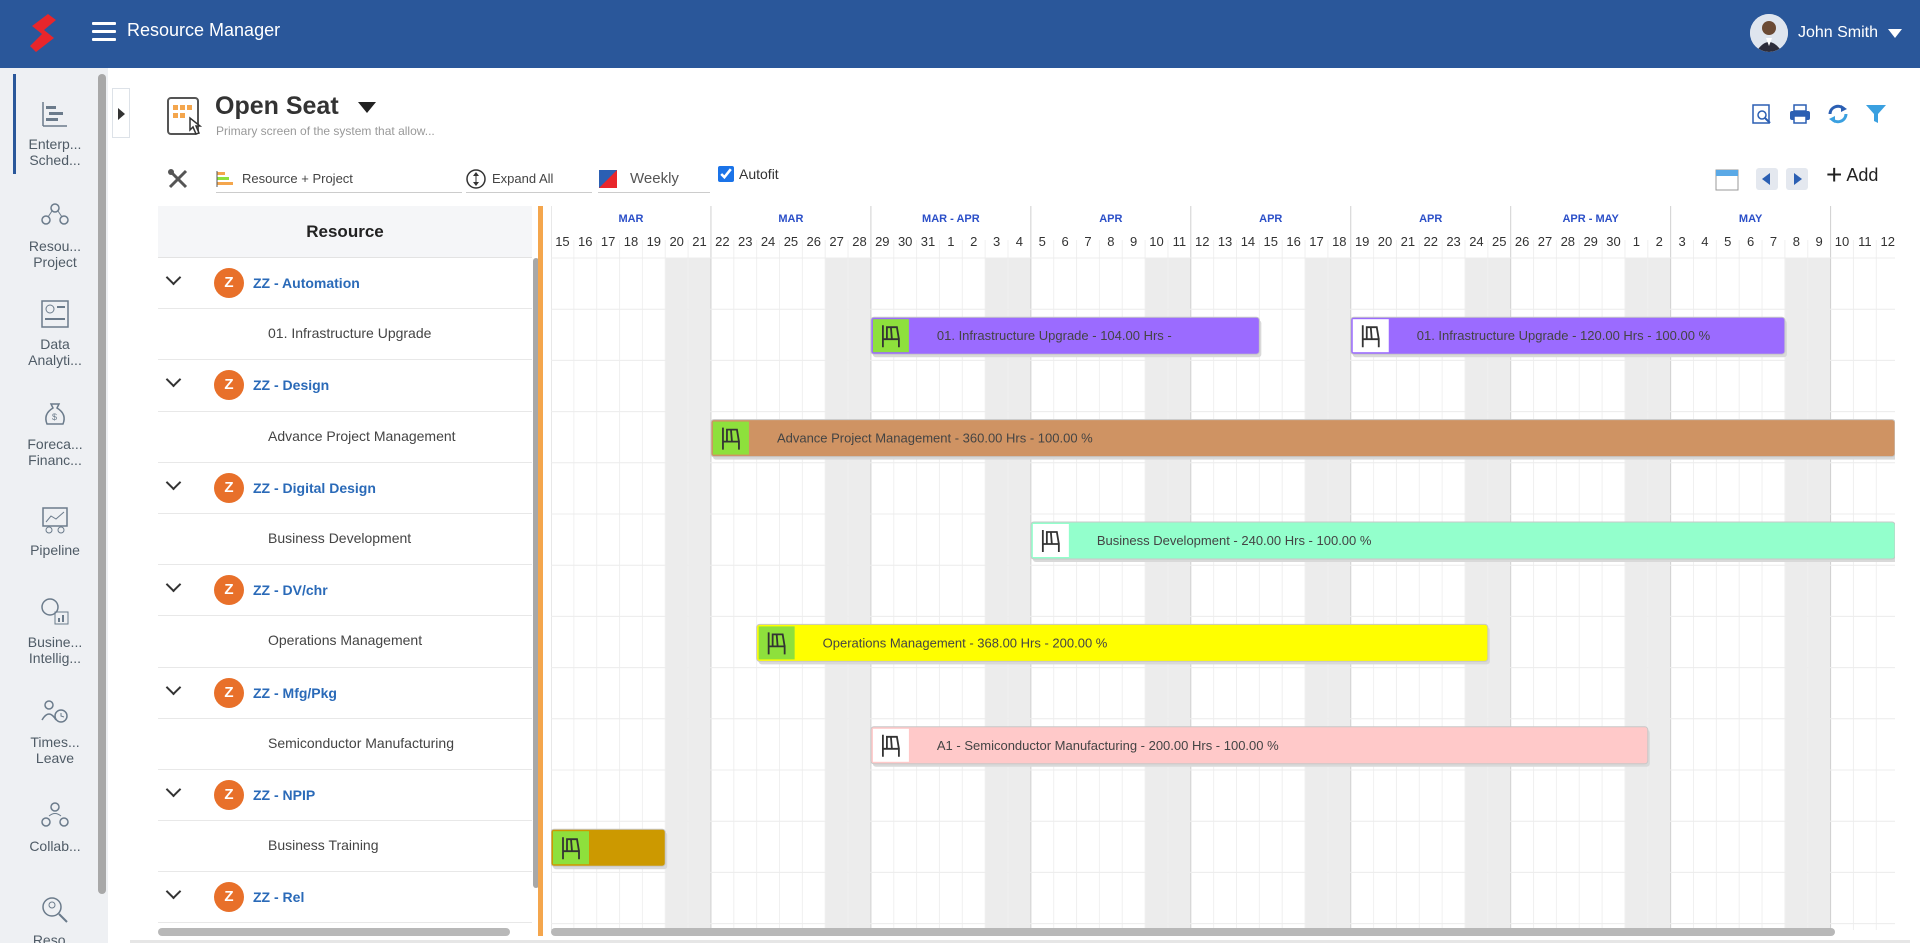 This screenshot has width=1920, height=943. Describe the element at coordinates (630, 219) in the screenshot. I see `week-label: MAR` at that location.